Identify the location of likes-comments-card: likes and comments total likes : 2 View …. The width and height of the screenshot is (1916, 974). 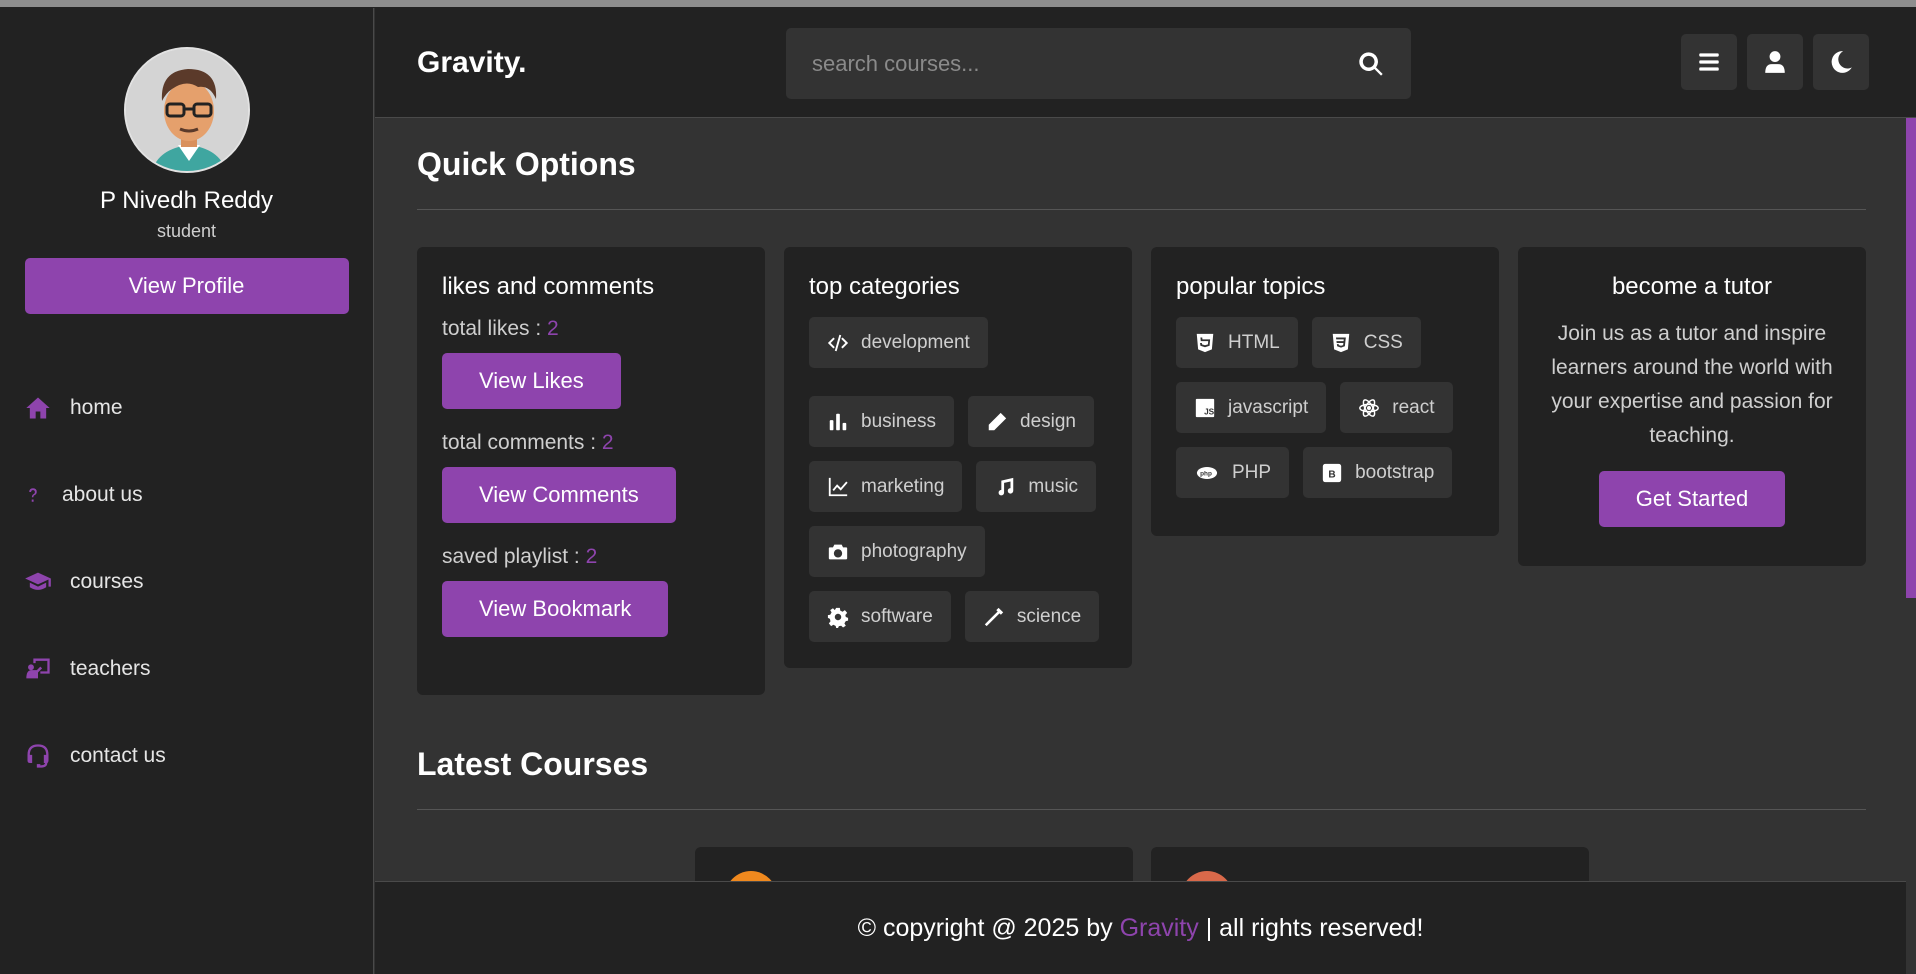
(591, 471).